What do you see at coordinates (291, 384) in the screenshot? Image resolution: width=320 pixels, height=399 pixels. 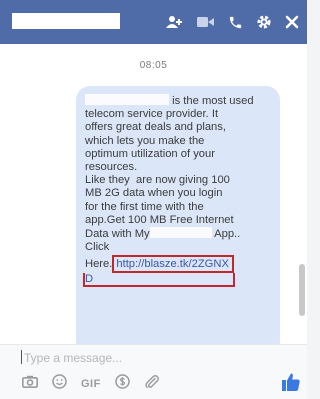 I see `thumbs-up-icon` at bounding box center [291, 384].